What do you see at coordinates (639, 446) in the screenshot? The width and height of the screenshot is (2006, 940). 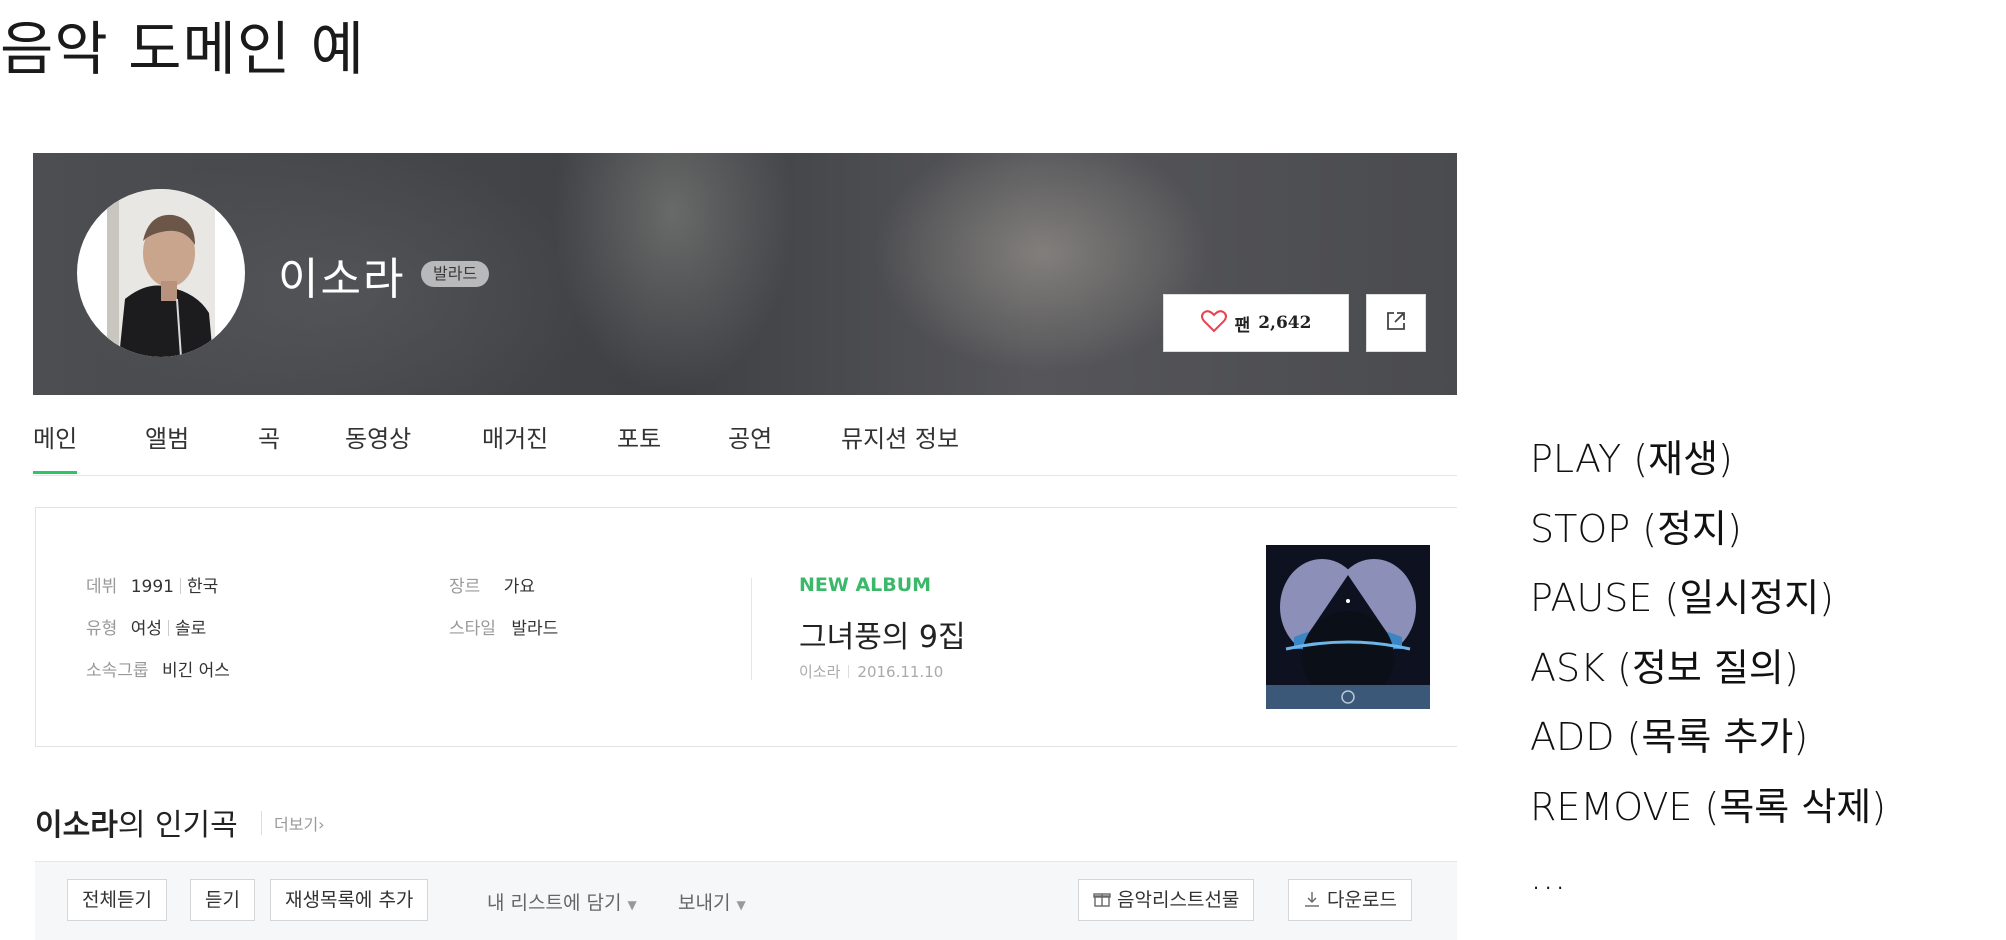 I see `tab-photo: 포토` at bounding box center [639, 446].